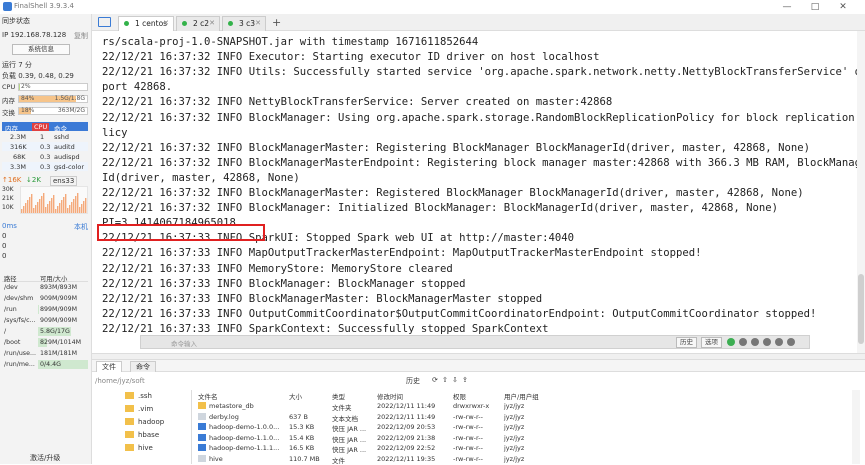 The height and width of the screenshot is (465, 865). Describe the element at coordinates (184, 343) in the screenshot. I see `command-input: 命令输入` at that location.